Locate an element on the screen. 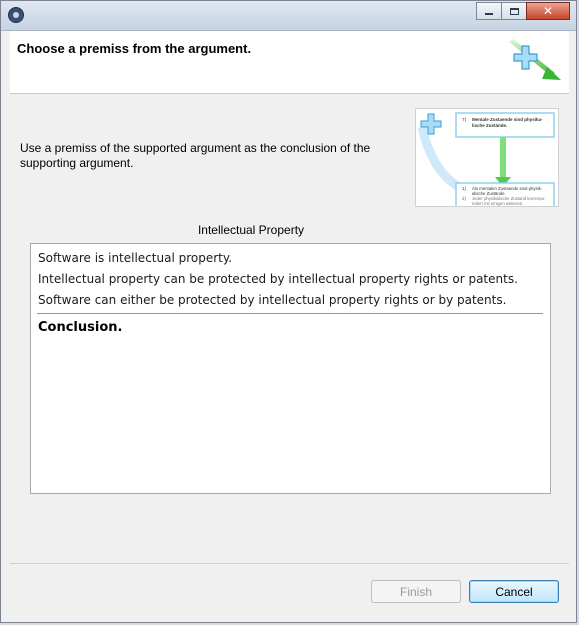 The height and width of the screenshot is (625, 579). plus-arrow-icon is located at coordinates (535, 59).